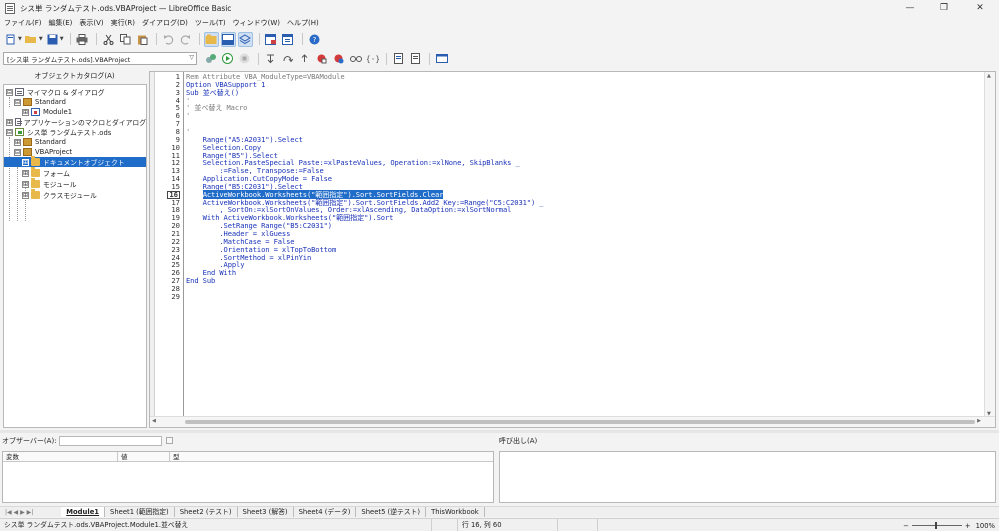  Describe the element at coordinates (31, 39) in the screenshot. I see `open-button` at that location.